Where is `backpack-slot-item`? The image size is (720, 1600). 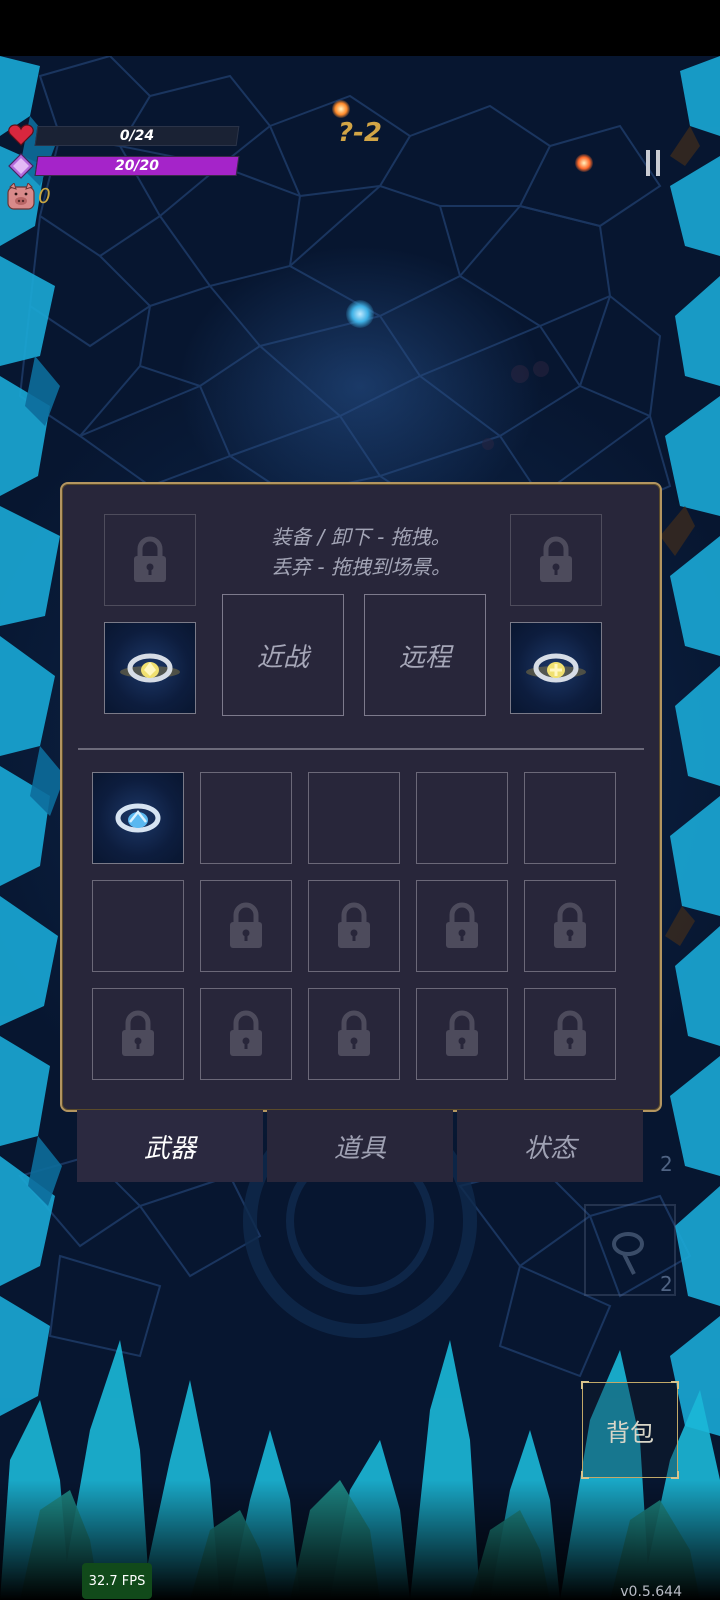
backpack-slot-item is located at coordinates (138, 818).